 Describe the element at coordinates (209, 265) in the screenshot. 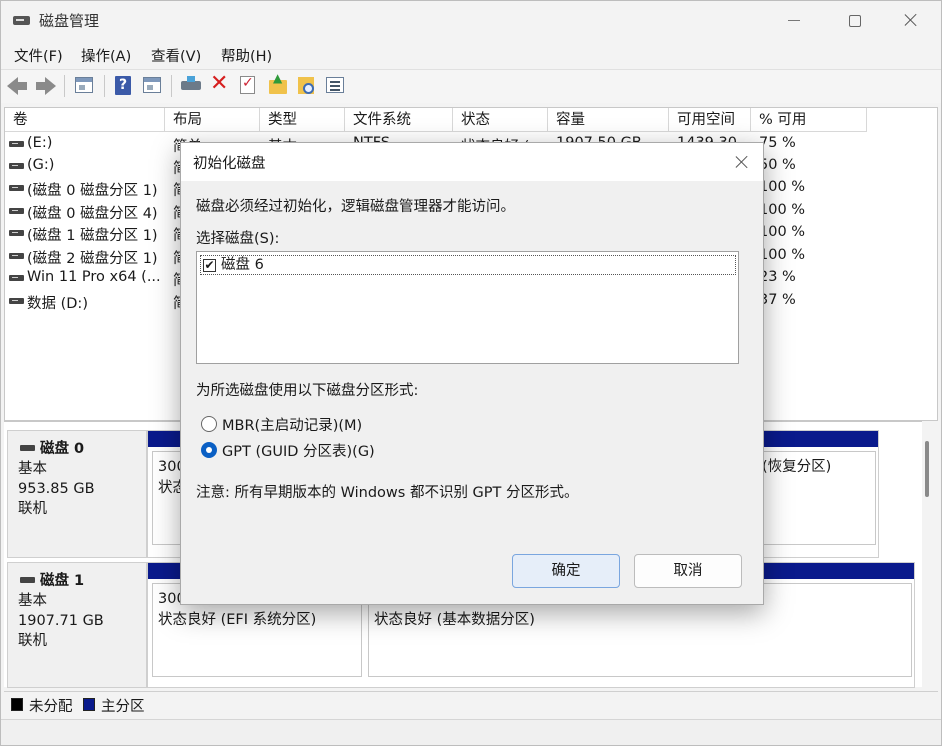

I see `disk-checkbox: ✔` at that location.